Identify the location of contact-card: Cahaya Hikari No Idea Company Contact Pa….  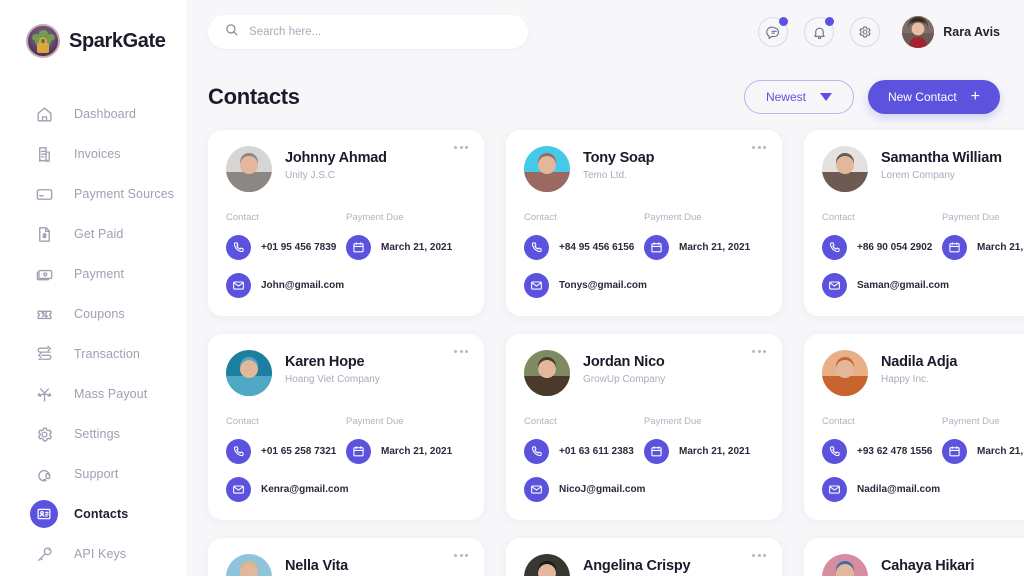
(914, 557).